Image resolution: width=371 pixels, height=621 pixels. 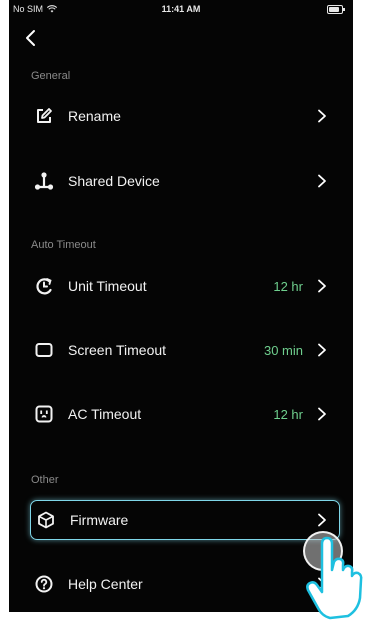 I want to click on share-icon, so click(x=44, y=181).